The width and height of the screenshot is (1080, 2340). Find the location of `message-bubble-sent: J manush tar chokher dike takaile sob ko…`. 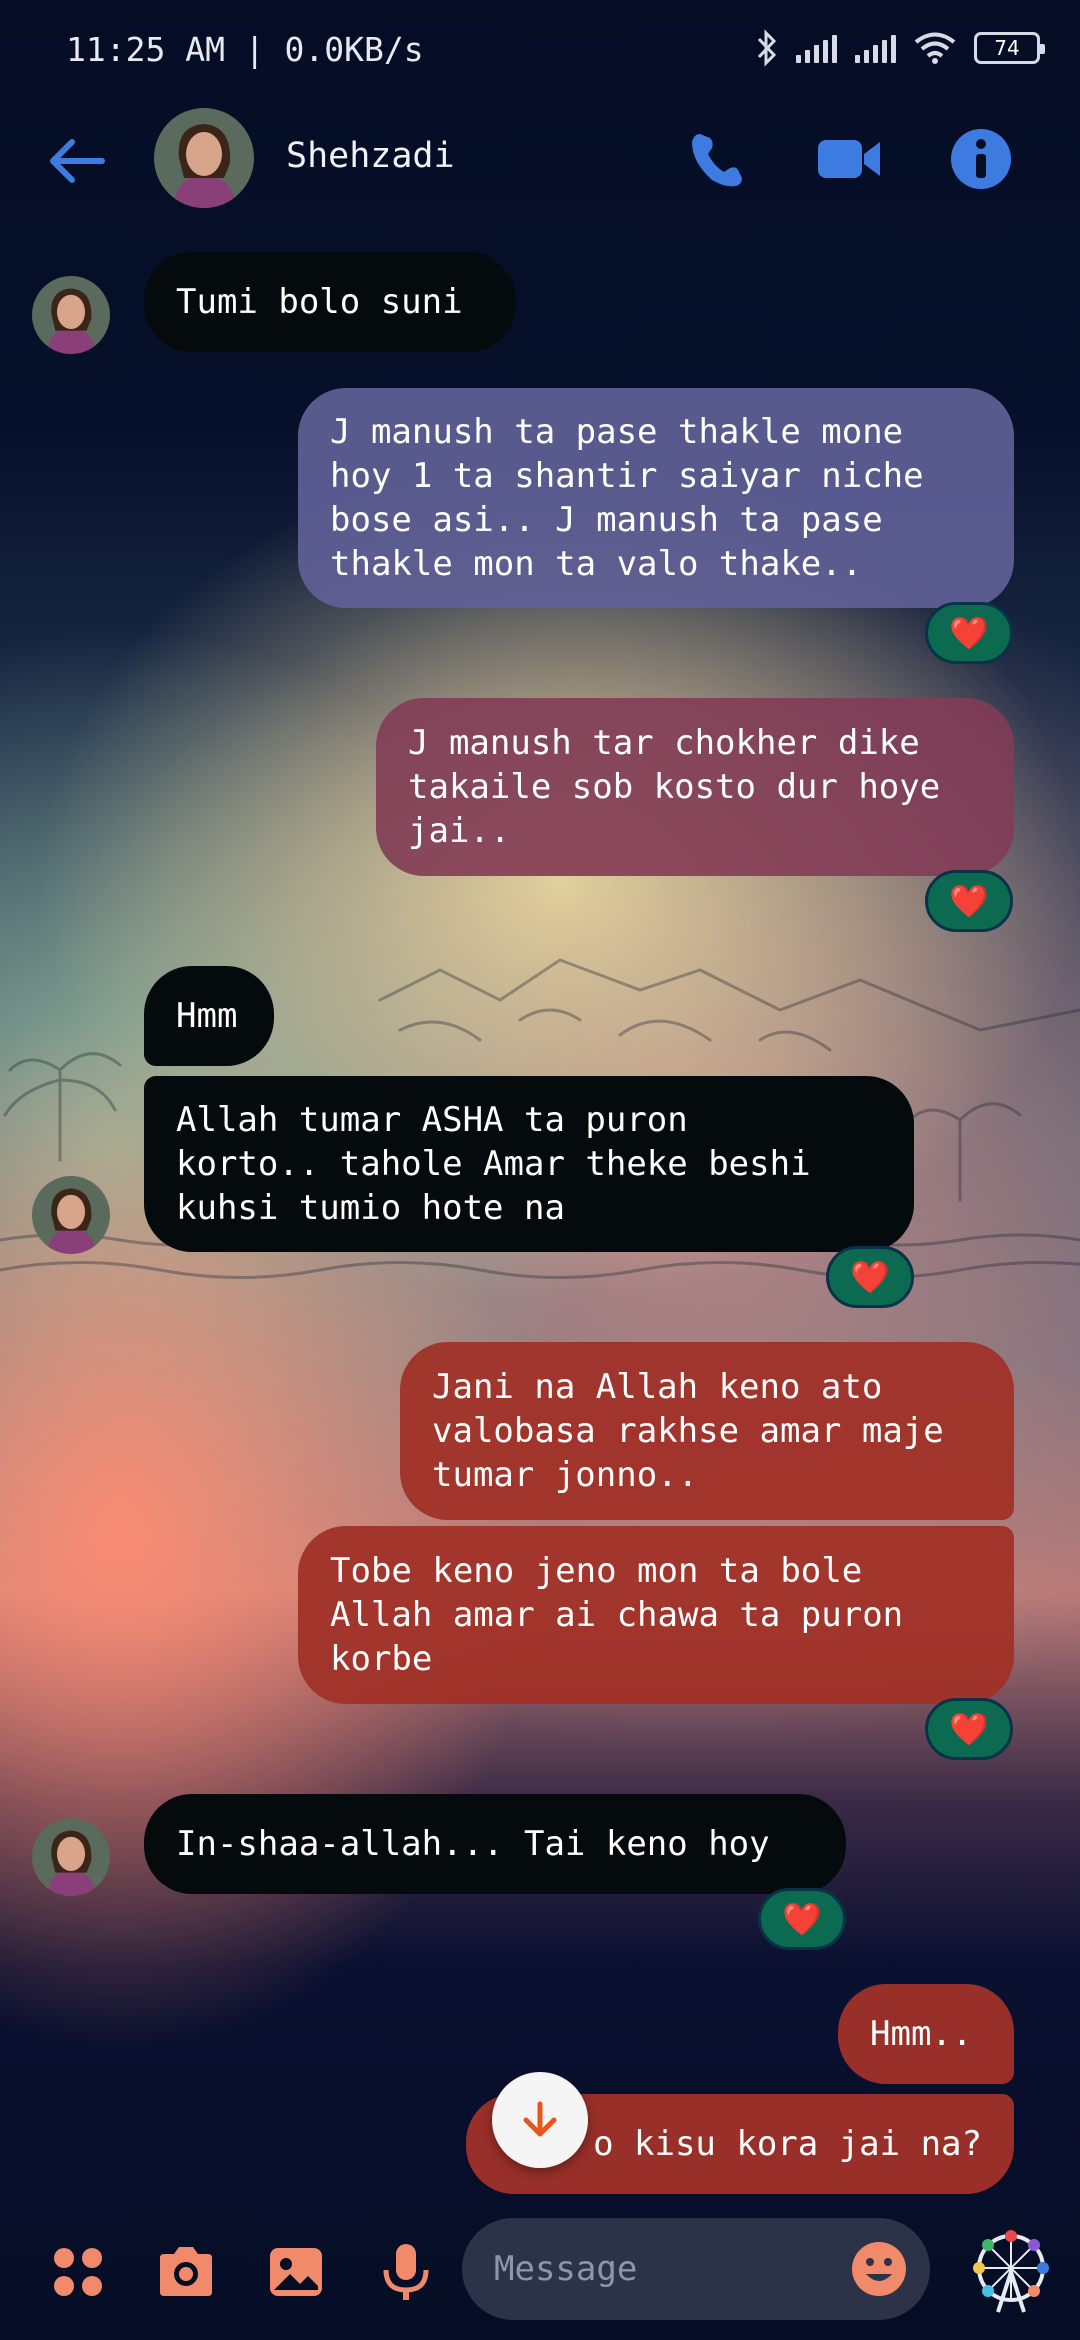

message-bubble-sent: J manush tar chokher dike takaile sob ko… is located at coordinates (695, 787).